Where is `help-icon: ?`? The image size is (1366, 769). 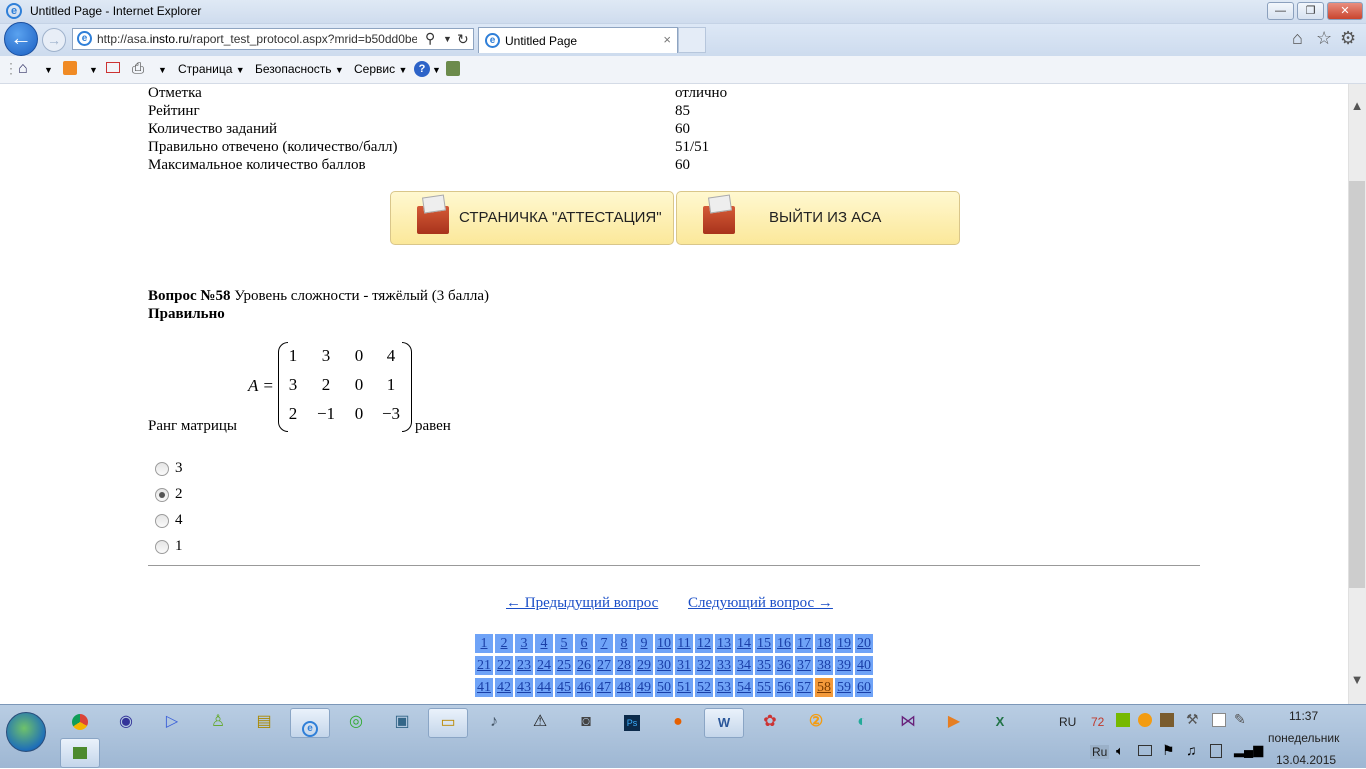
help-icon: ? is located at coordinates (422, 69).